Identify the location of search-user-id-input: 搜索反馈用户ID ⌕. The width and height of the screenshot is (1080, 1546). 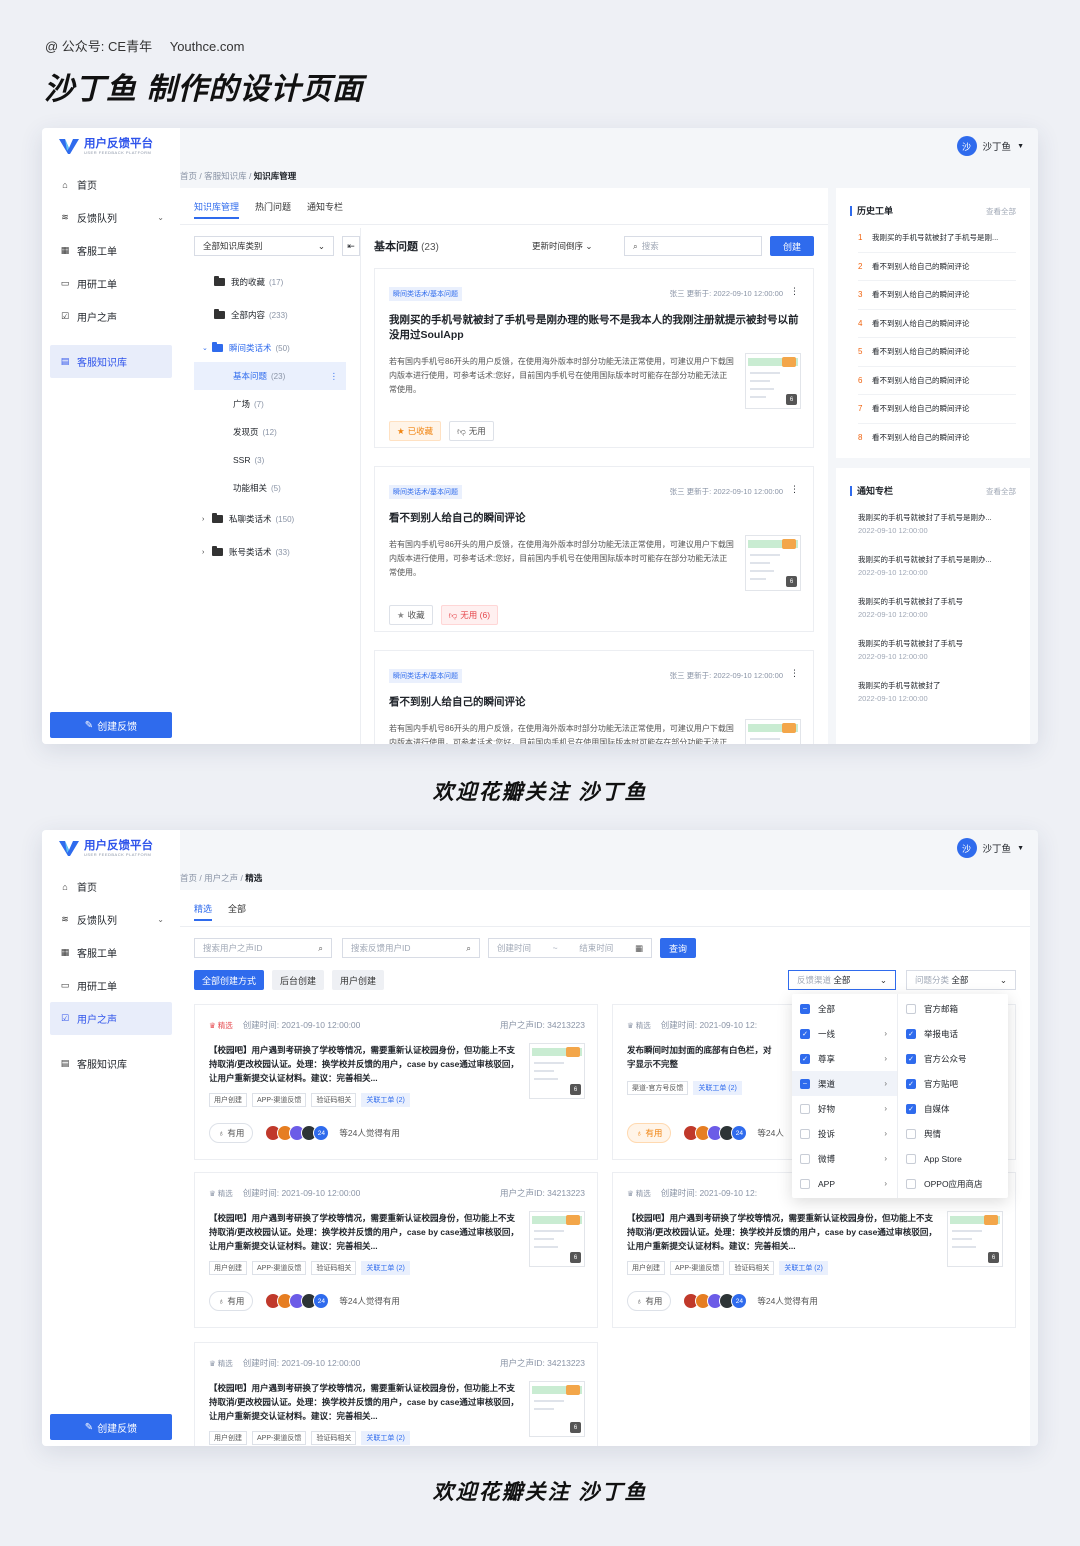
(411, 948).